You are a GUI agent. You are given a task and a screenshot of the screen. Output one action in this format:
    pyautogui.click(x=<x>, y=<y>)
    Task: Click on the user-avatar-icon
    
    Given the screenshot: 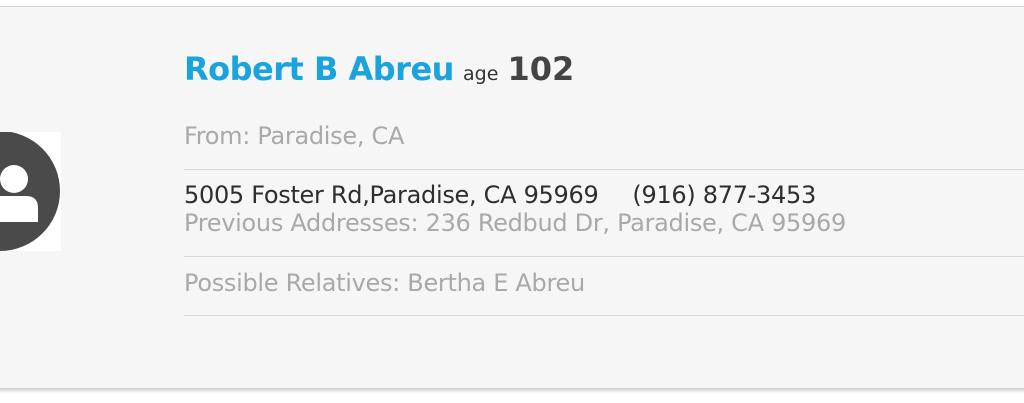 What is the action you would take?
    pyautogui.click(x=30, y=191)
    